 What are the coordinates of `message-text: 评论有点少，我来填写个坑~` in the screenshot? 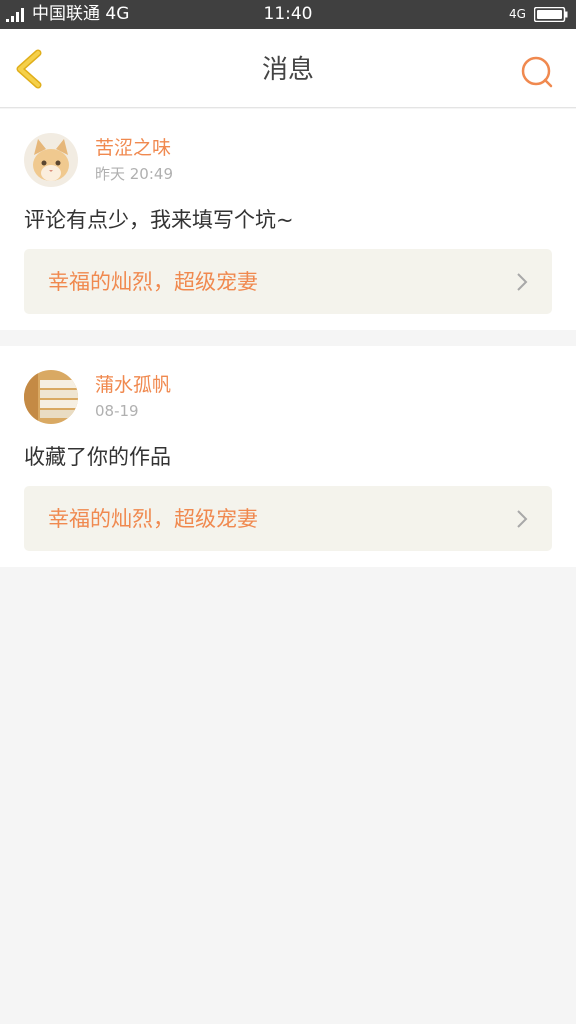 It's located at (159, 220).